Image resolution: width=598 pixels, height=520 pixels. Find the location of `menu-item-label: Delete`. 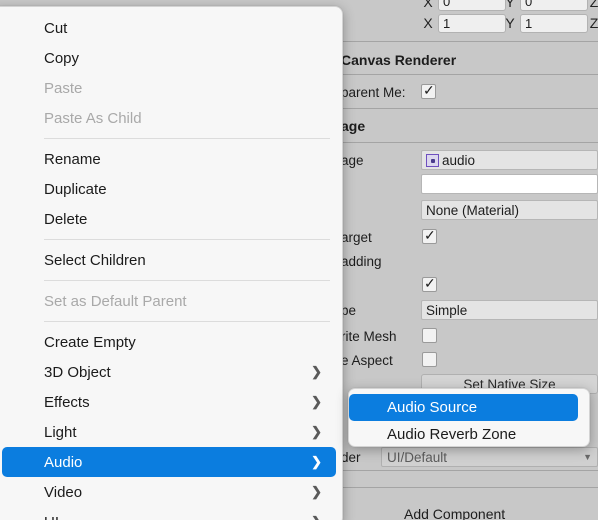

menu-item-label: Delete is located at coordinates (66, 219).